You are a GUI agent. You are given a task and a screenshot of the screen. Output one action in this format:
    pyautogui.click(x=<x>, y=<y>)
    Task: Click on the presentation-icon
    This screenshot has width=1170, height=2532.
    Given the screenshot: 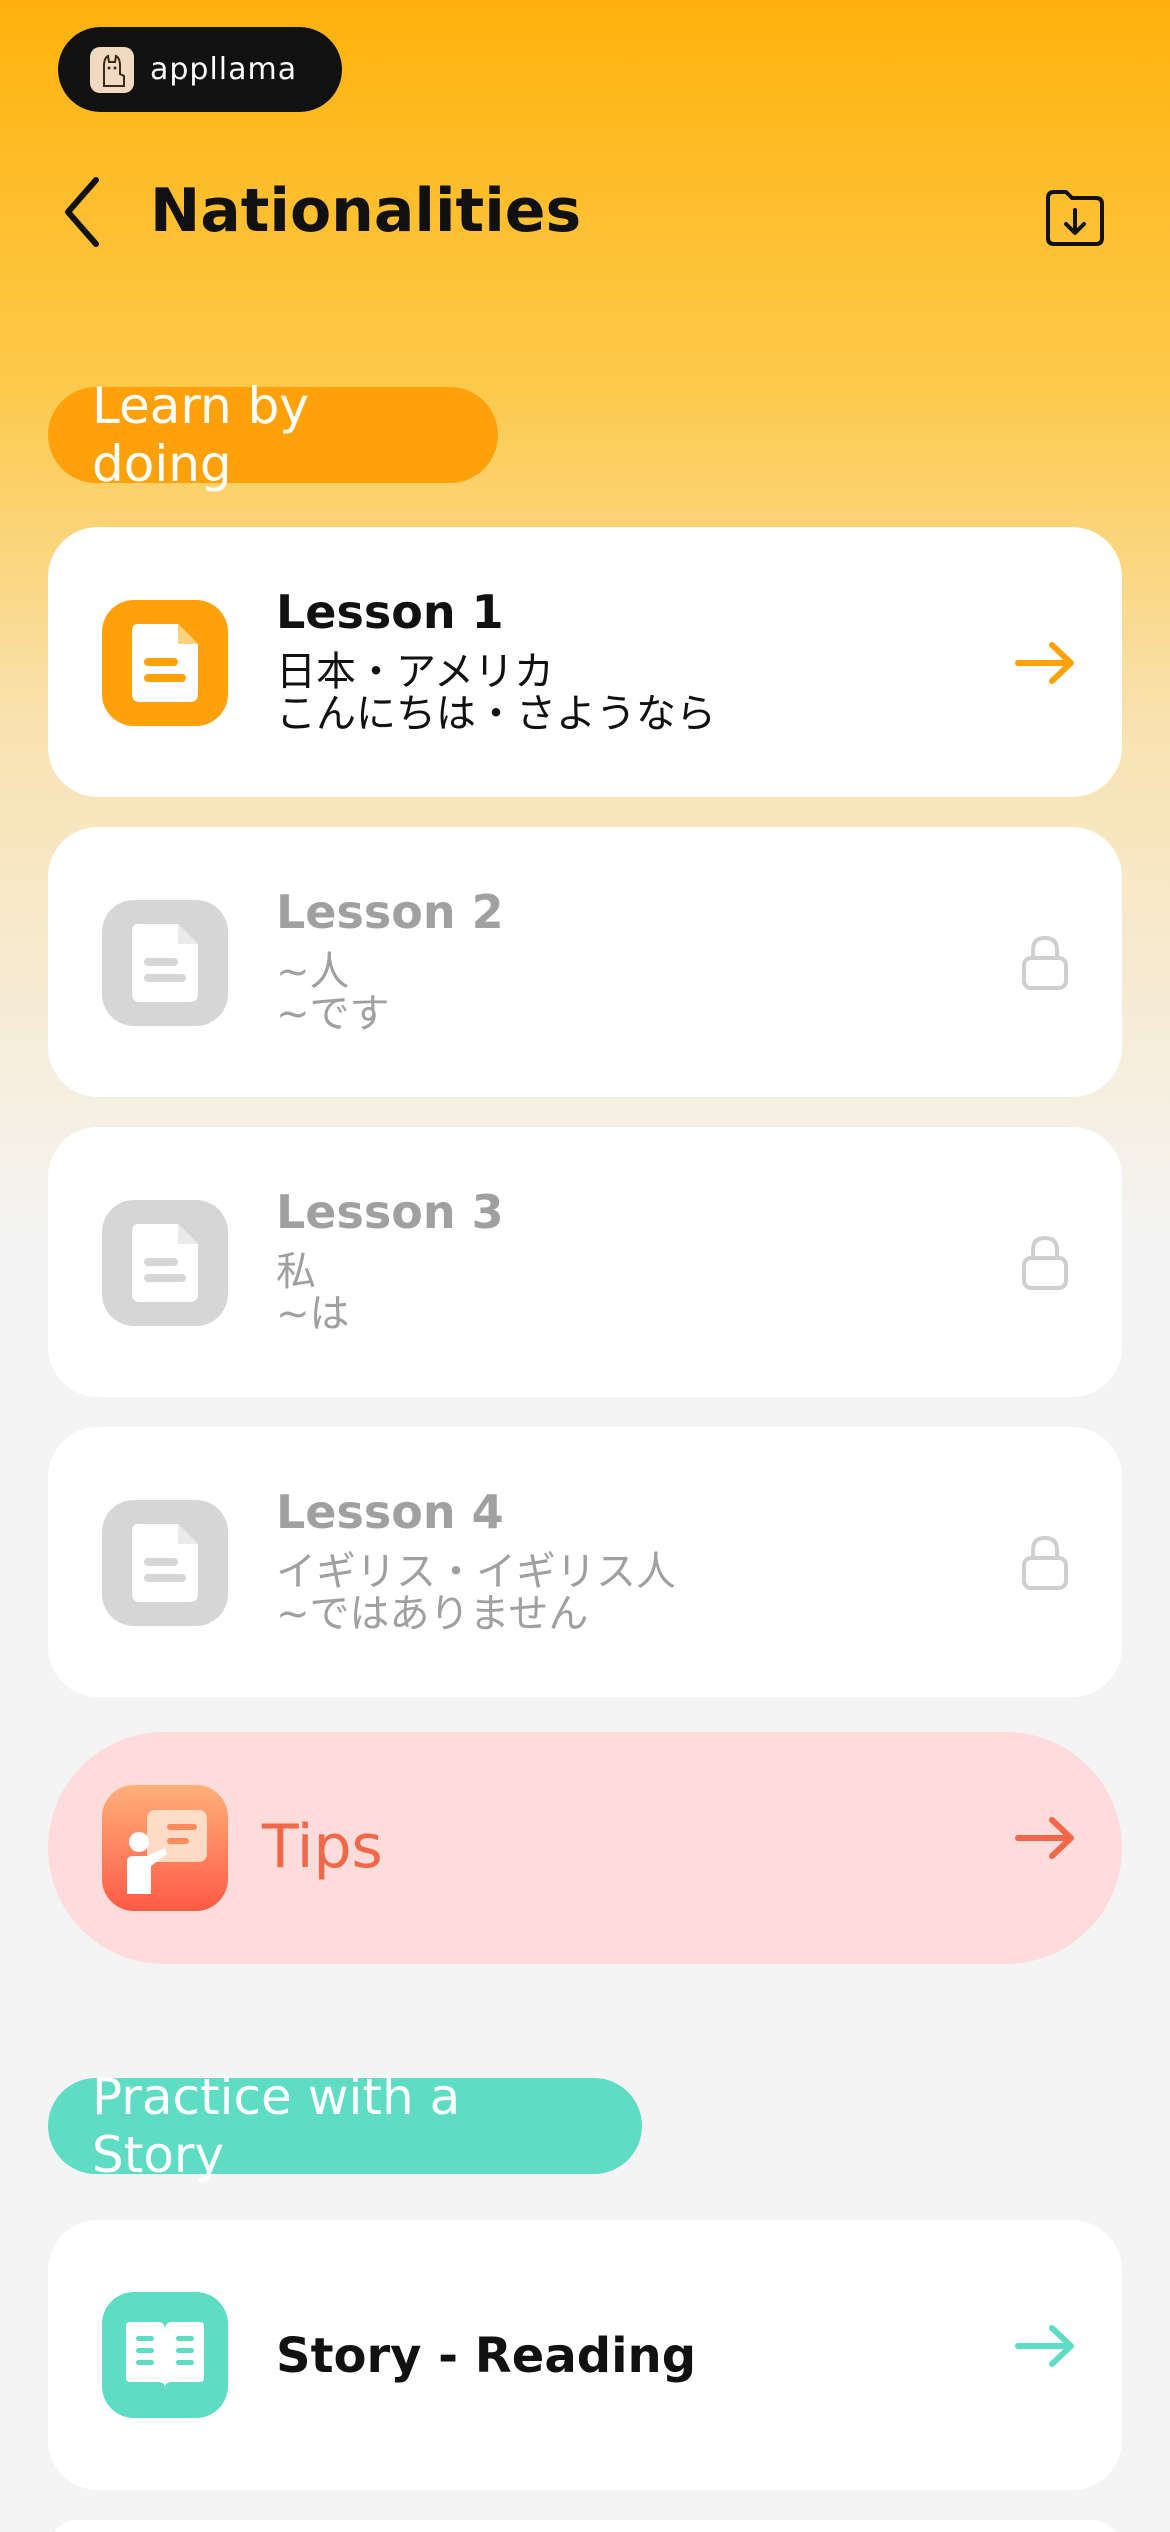 What is the action you would take?
    pyautogui.click(x=165, y=1848)
    